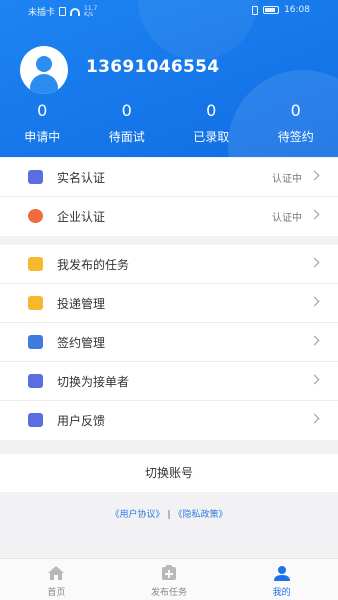 The width and height of the screenshot is (338, 600). I want to click on stat-label: 申请中, so click(42, 137).